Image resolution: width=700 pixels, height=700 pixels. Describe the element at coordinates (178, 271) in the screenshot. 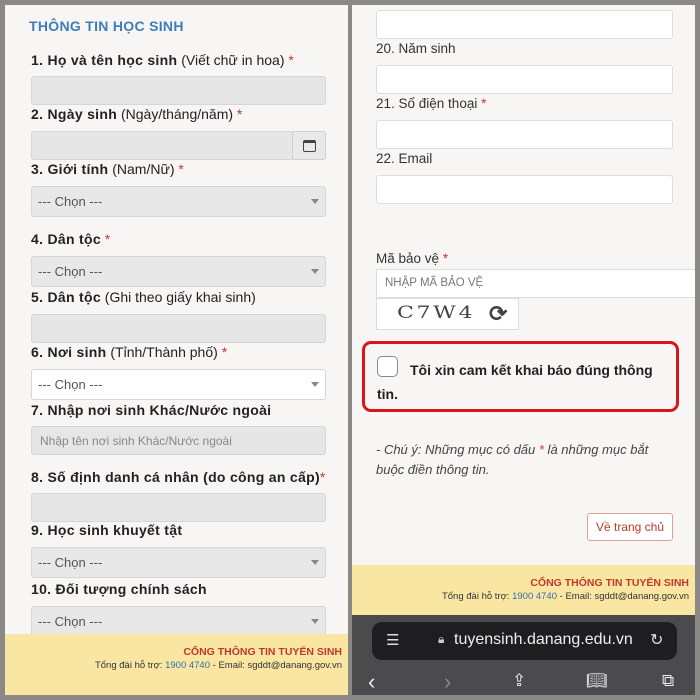

I see `ethnicity-select: --- Chọn ---` at that location.